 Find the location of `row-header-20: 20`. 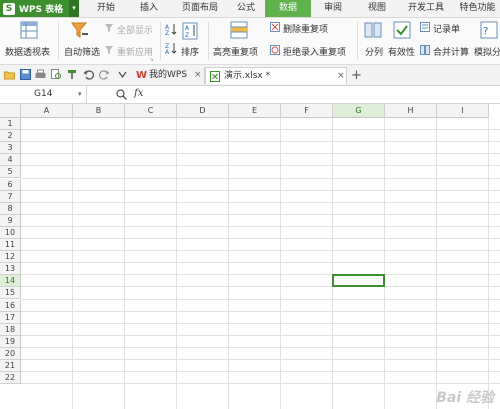

row-header-20: 20 is located at coordinates (10, 353).